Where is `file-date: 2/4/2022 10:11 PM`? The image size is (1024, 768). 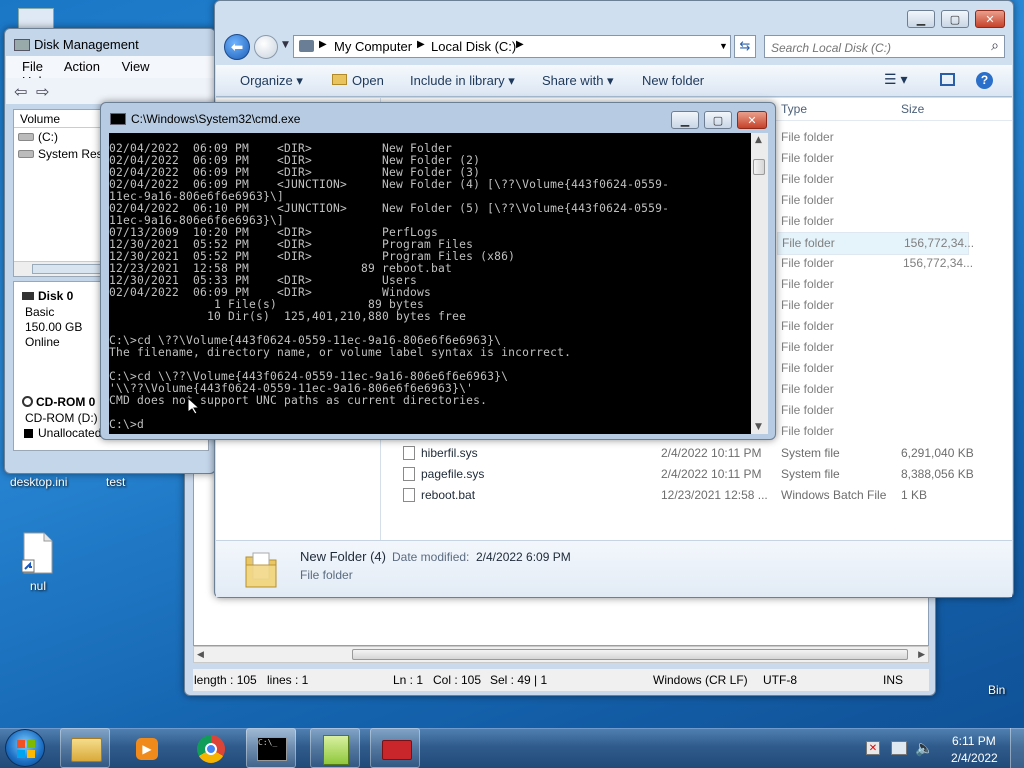 file-date: 2/4/2022 10:11 PM is located at coordinates (711, 453).